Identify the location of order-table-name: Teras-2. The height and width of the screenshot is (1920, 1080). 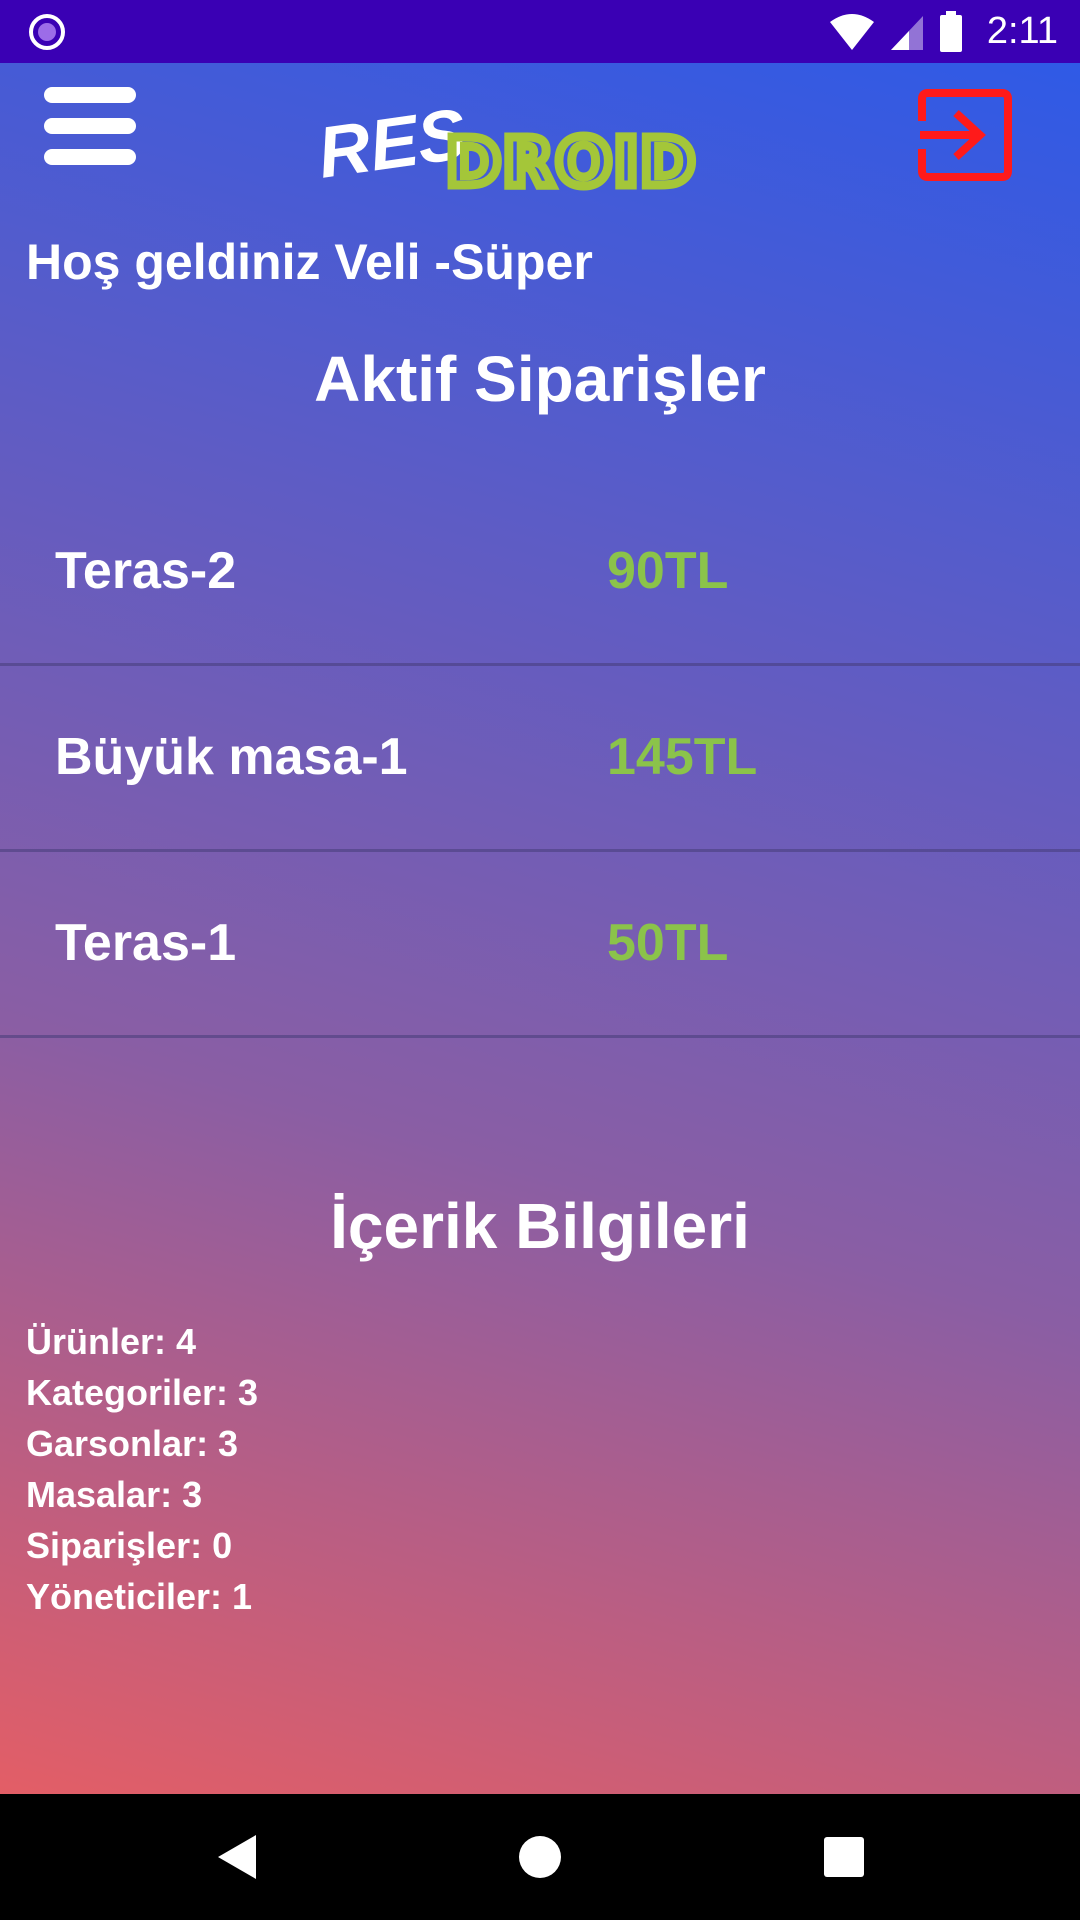
(146, 571).